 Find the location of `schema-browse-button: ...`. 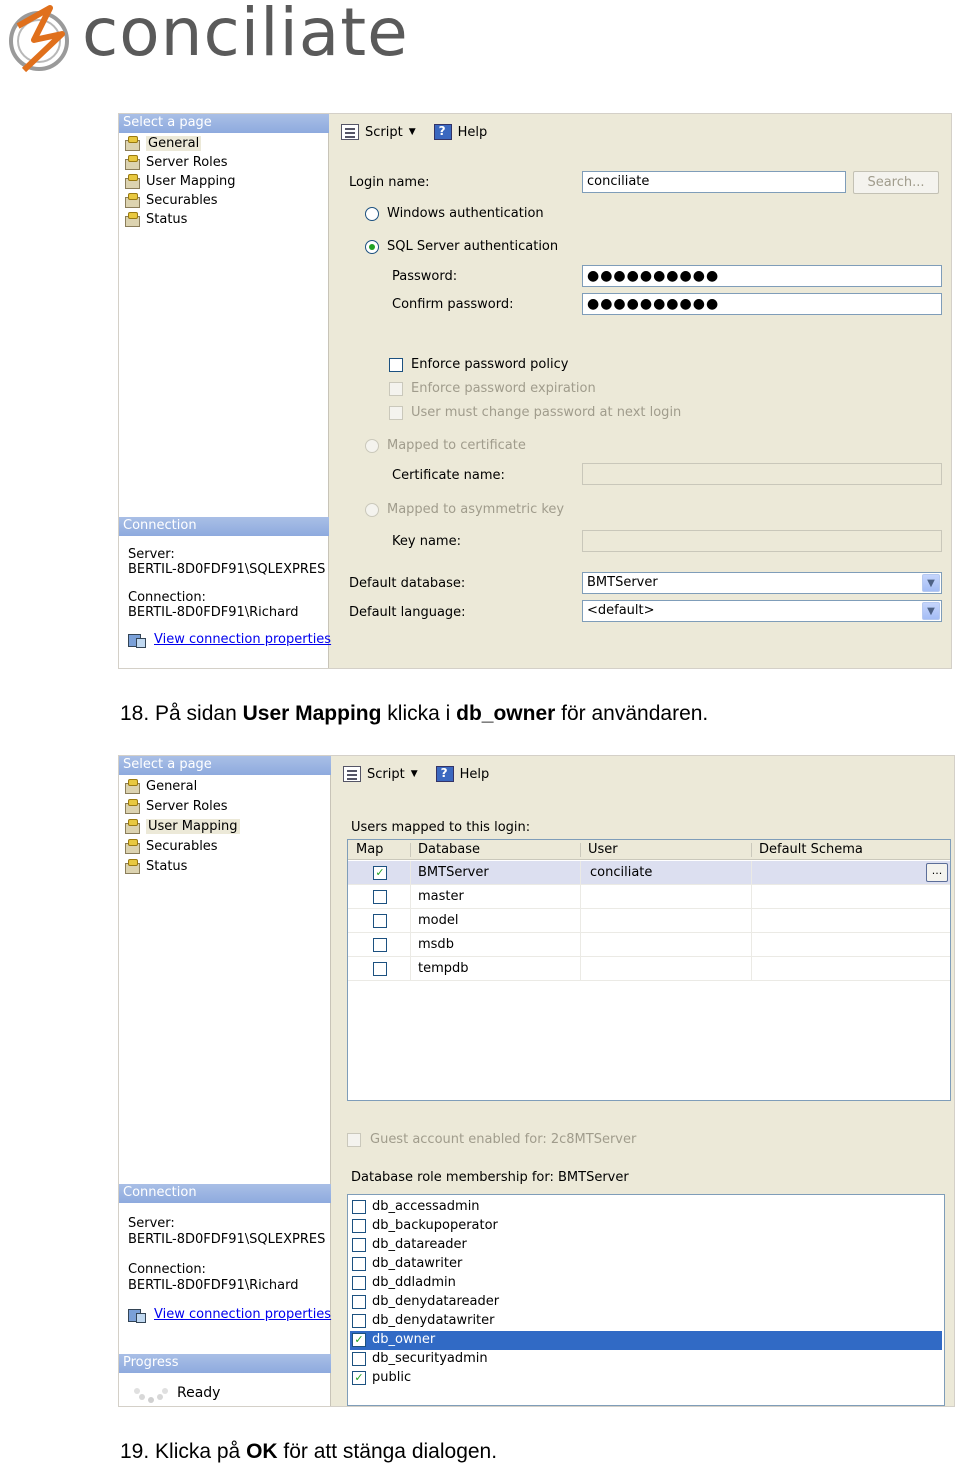

schema-browse-button: ... is located at coordinates (937, 872).